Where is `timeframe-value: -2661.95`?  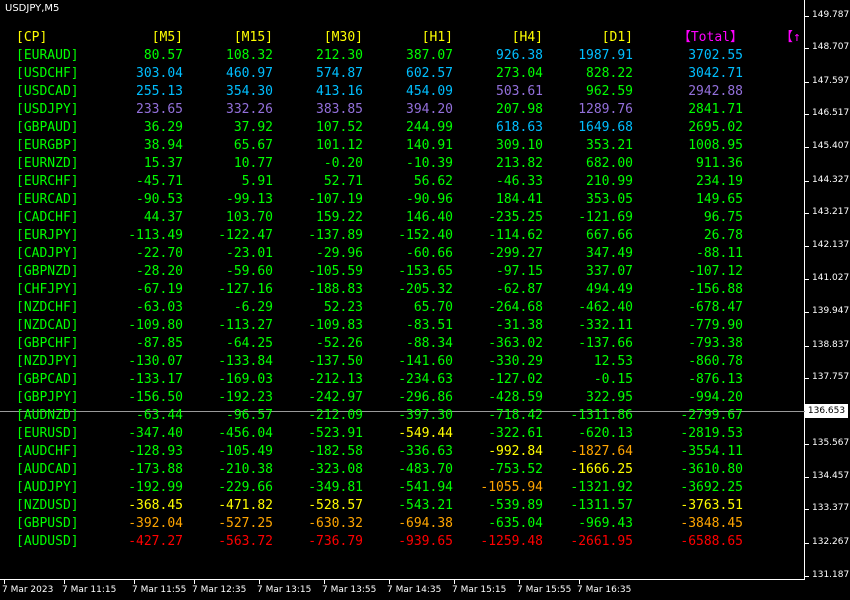 timeframe-value: -2661.95 is located at coordinates (601, 541).